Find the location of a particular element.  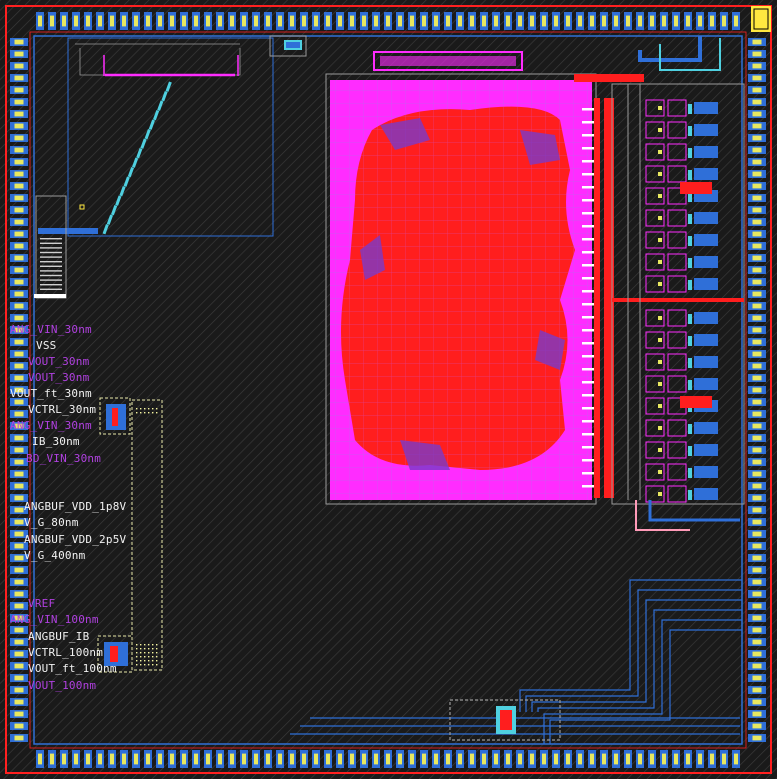

net-label-vout-ft-30nm: VOUT_ft_30nm is located at coordinates (51, 393).